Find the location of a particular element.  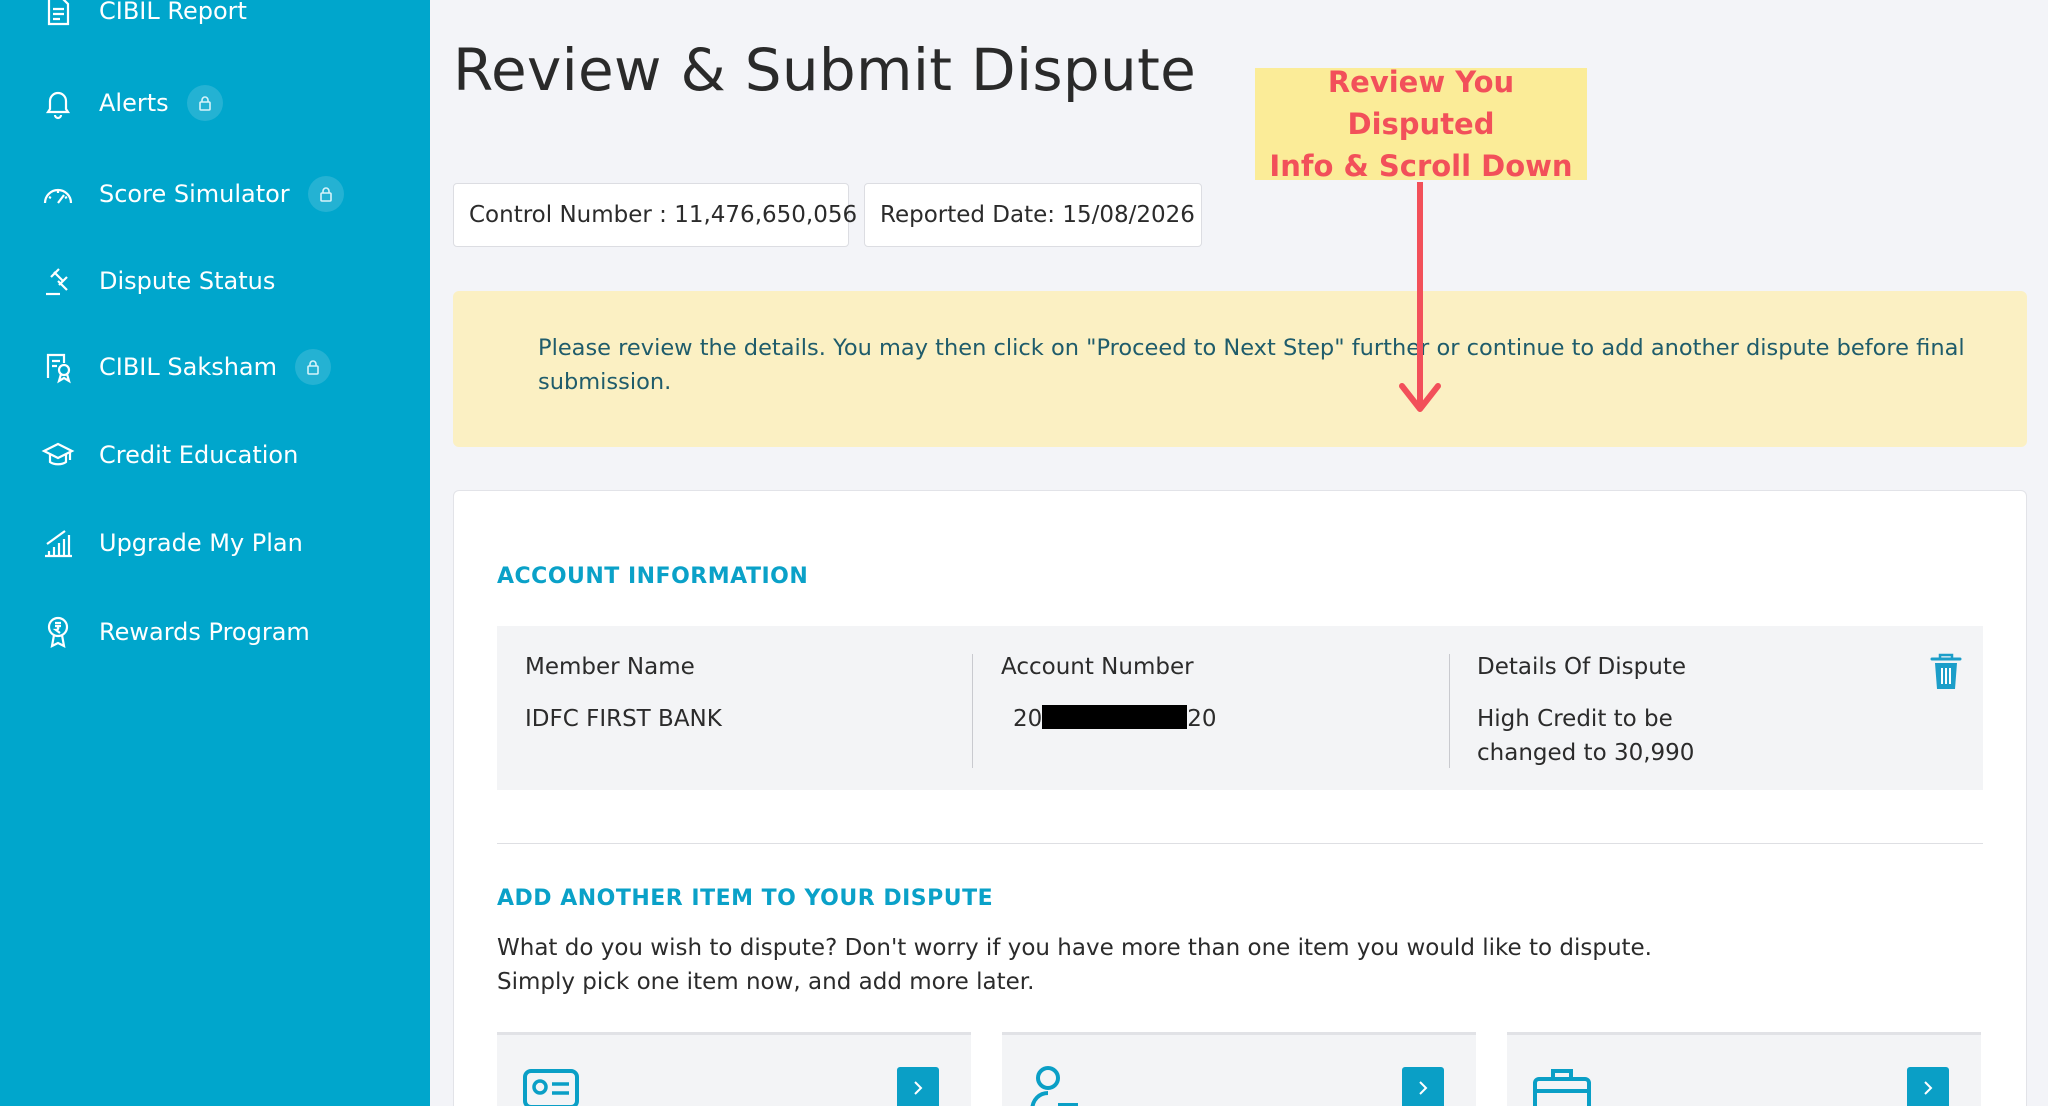

account-number-value: 20 20 is located at coordinates (1115, 719).